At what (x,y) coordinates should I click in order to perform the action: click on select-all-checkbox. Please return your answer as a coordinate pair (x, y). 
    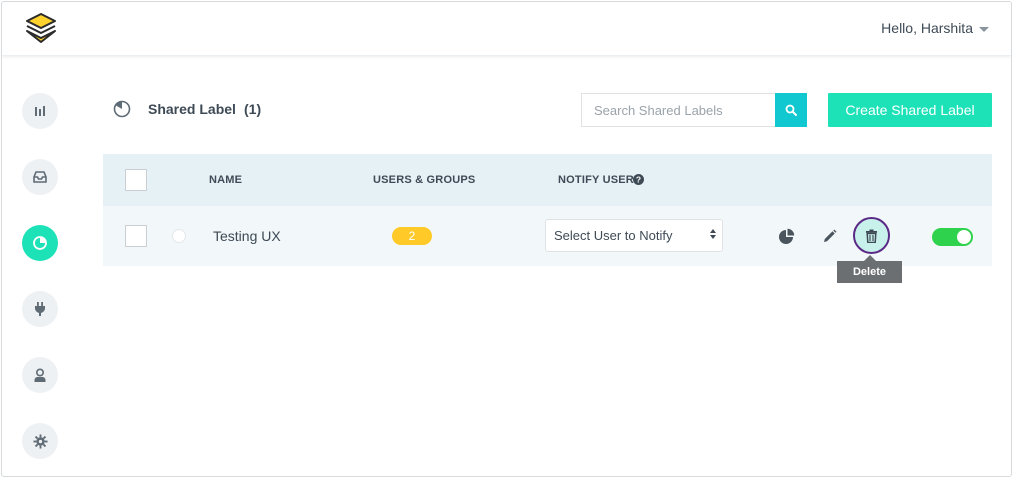
    Looking at the image, I should click on (136, 180).